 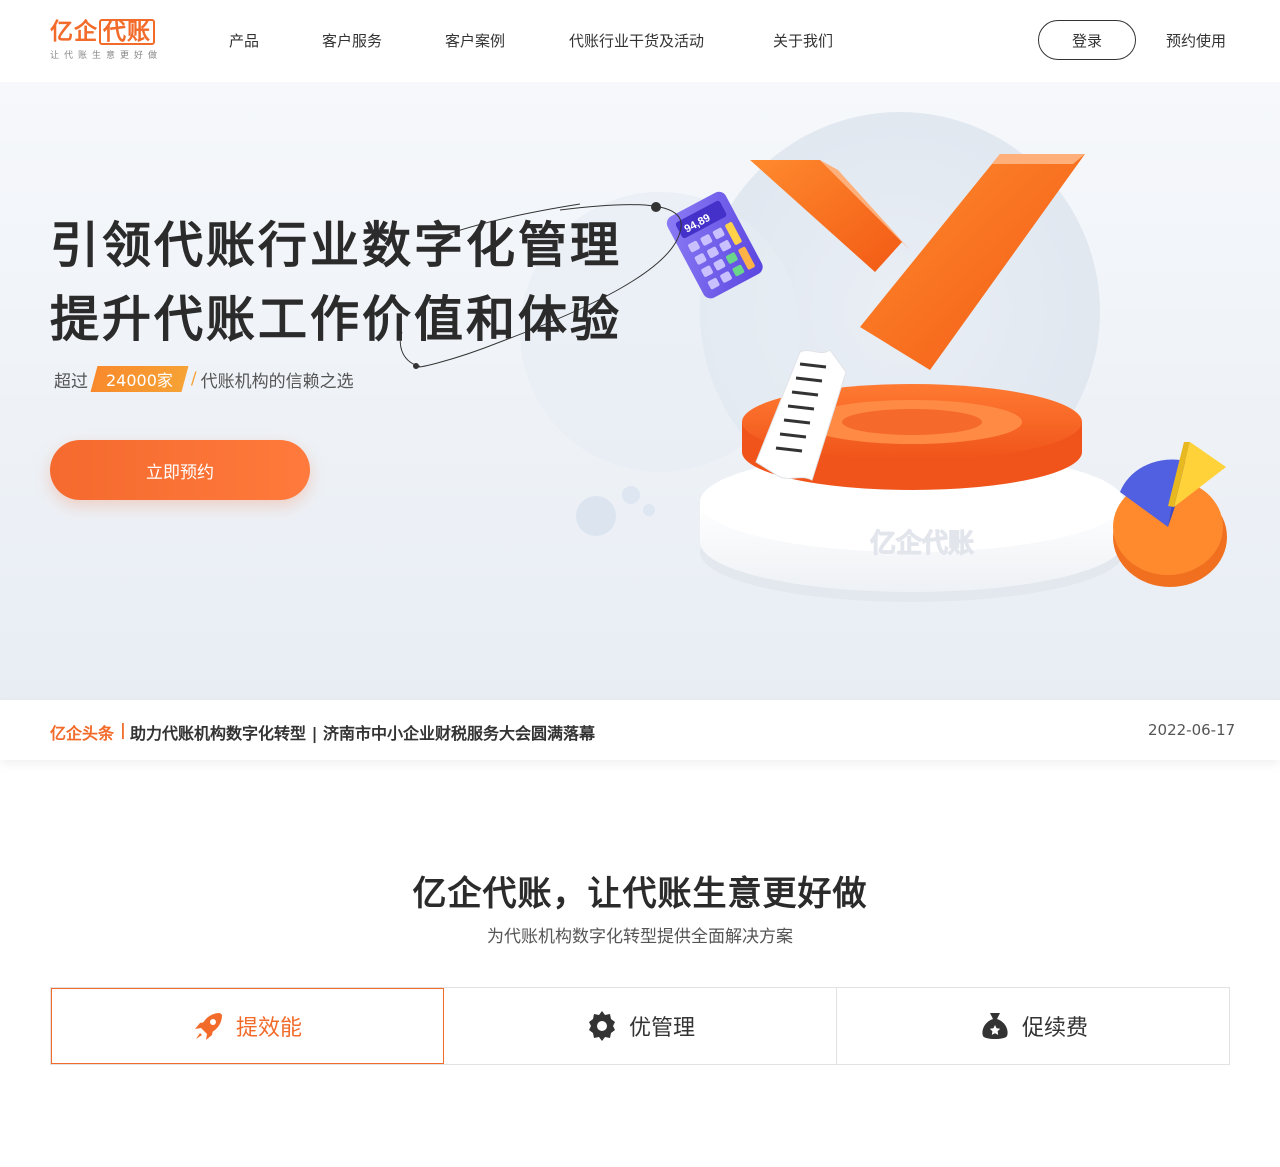 What do you see at coordinates (82, 733) in the screenshot?
I see `news-tag: 亿企头条` at bounding box center [82, 733].